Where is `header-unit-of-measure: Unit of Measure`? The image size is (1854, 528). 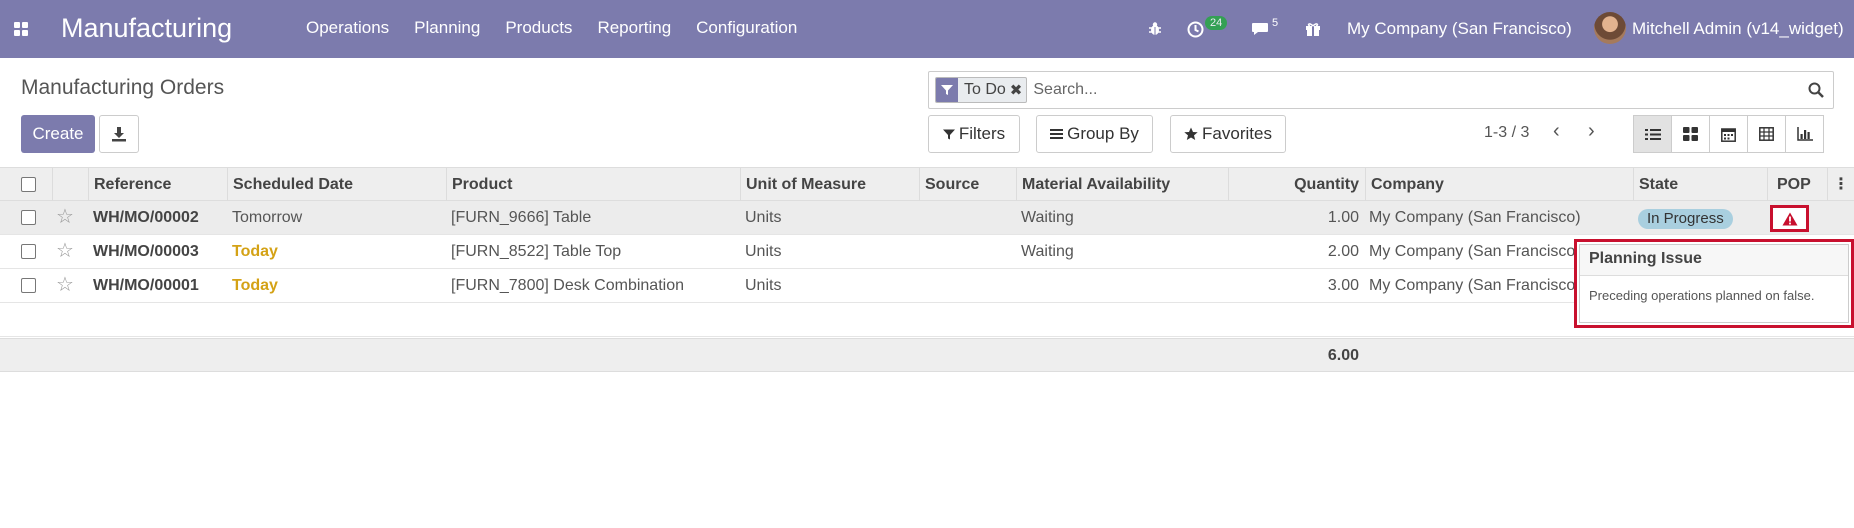 header-unit-of-measure: Unit of Measure is located at coordinates (829, 184).